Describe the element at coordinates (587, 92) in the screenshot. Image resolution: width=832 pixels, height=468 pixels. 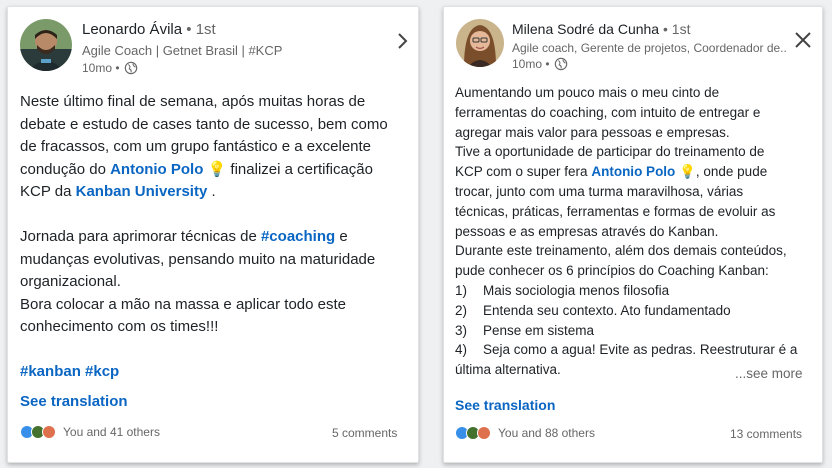
I see `post-text-line: Aumentando um pouco mais o meu cinto de` at that location.